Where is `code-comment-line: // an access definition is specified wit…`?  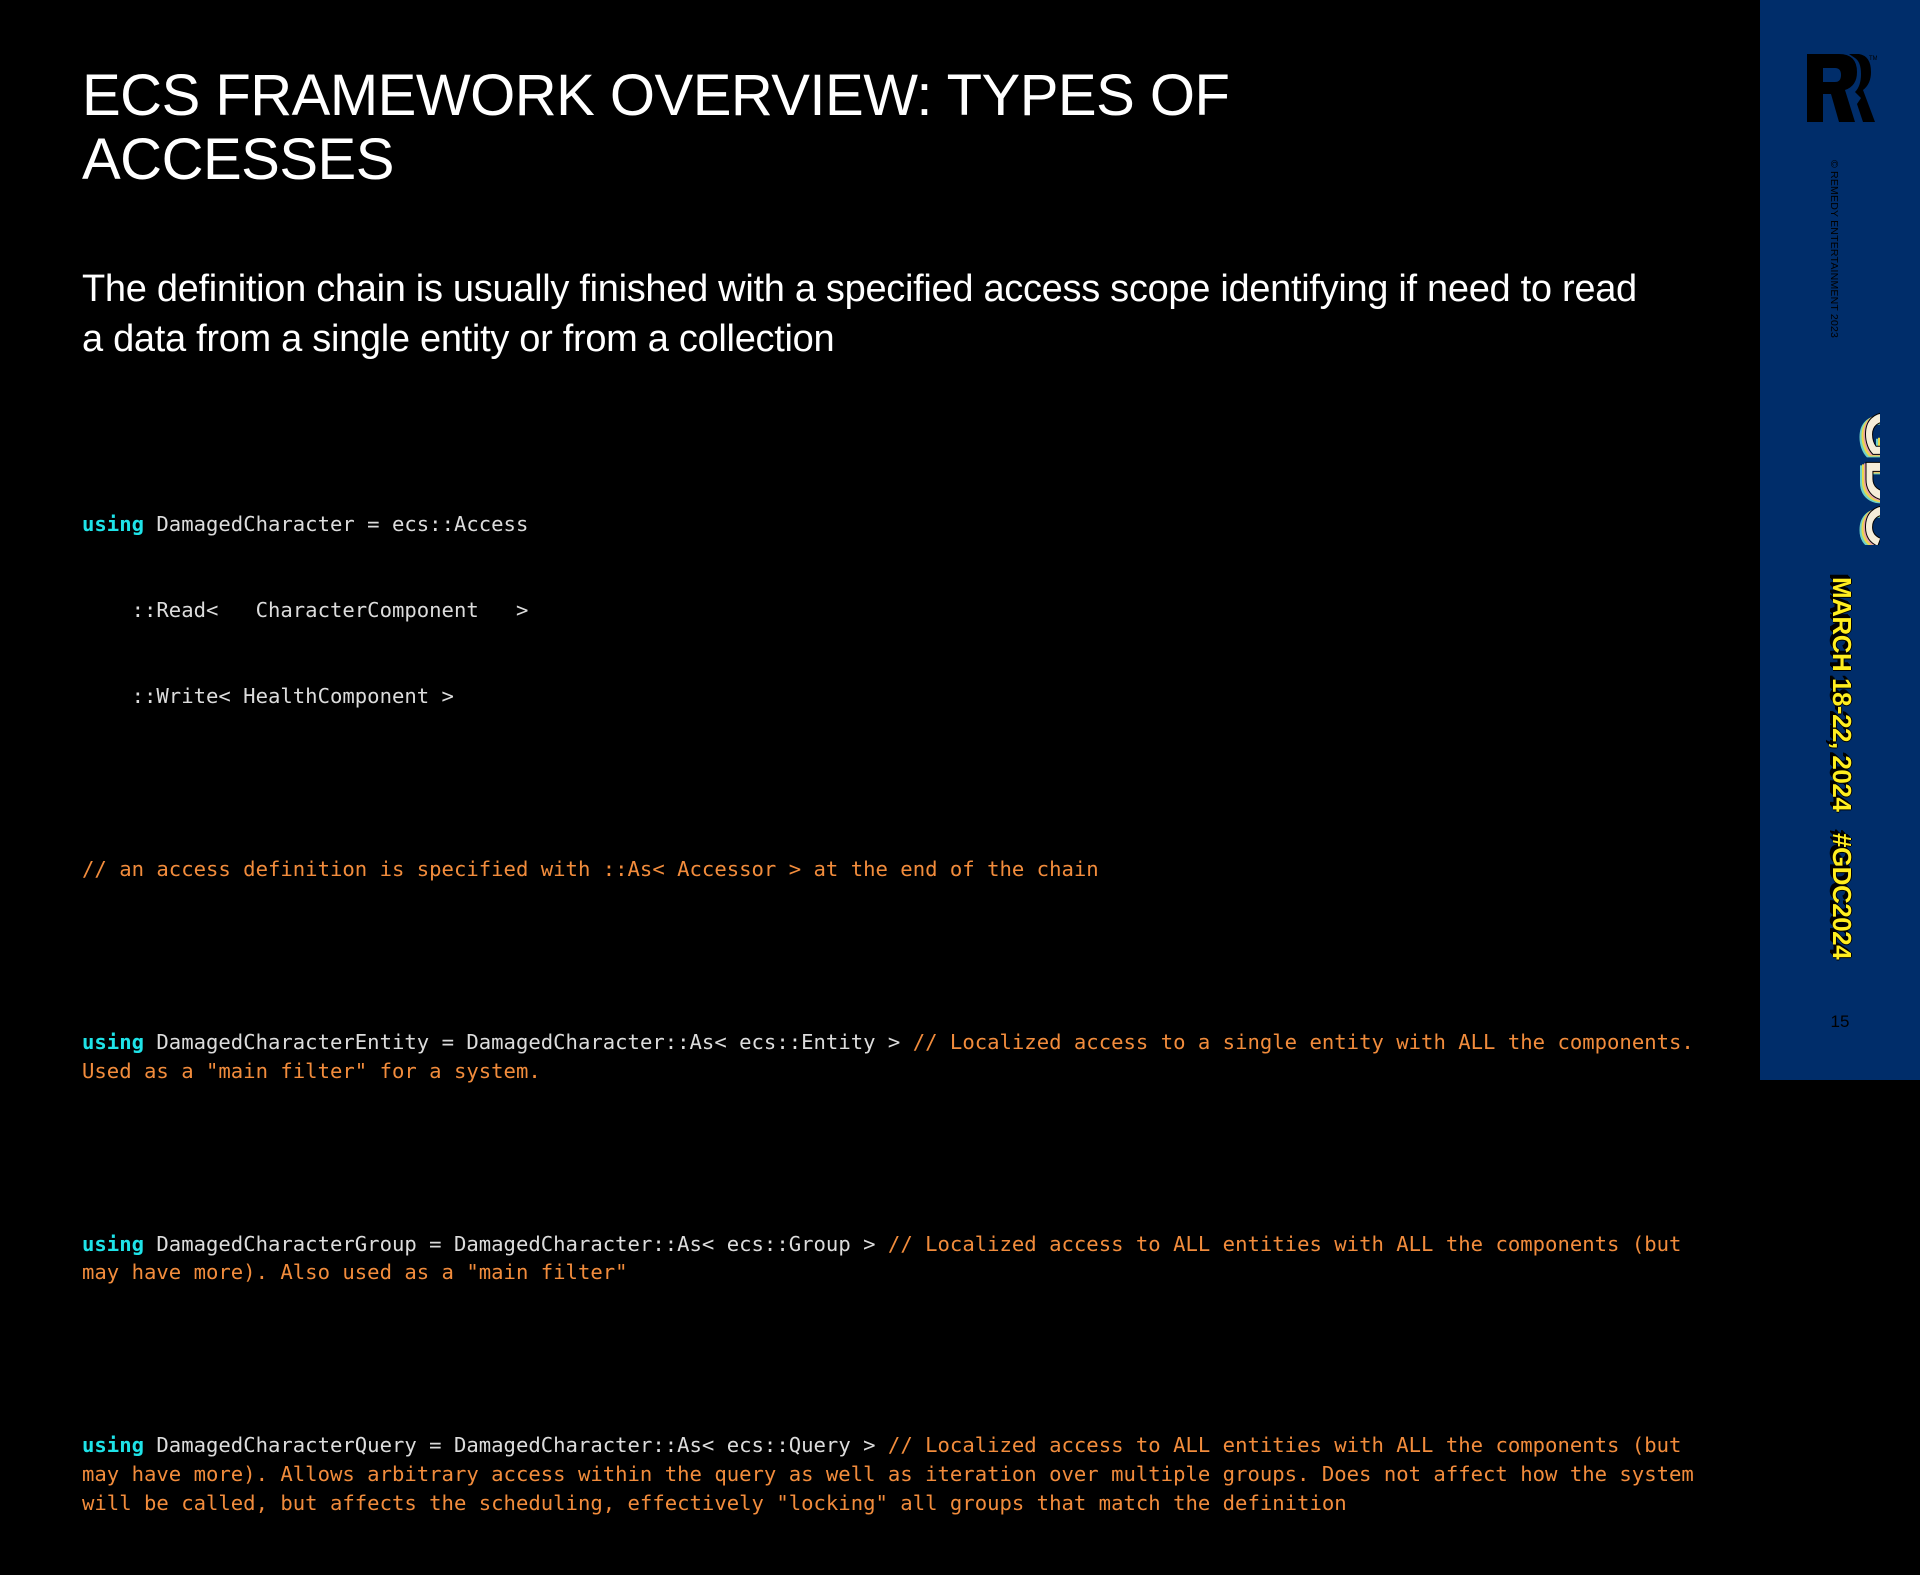 code-comment-line: // an access definition is specified wit… is located at coordinates (902, 869).